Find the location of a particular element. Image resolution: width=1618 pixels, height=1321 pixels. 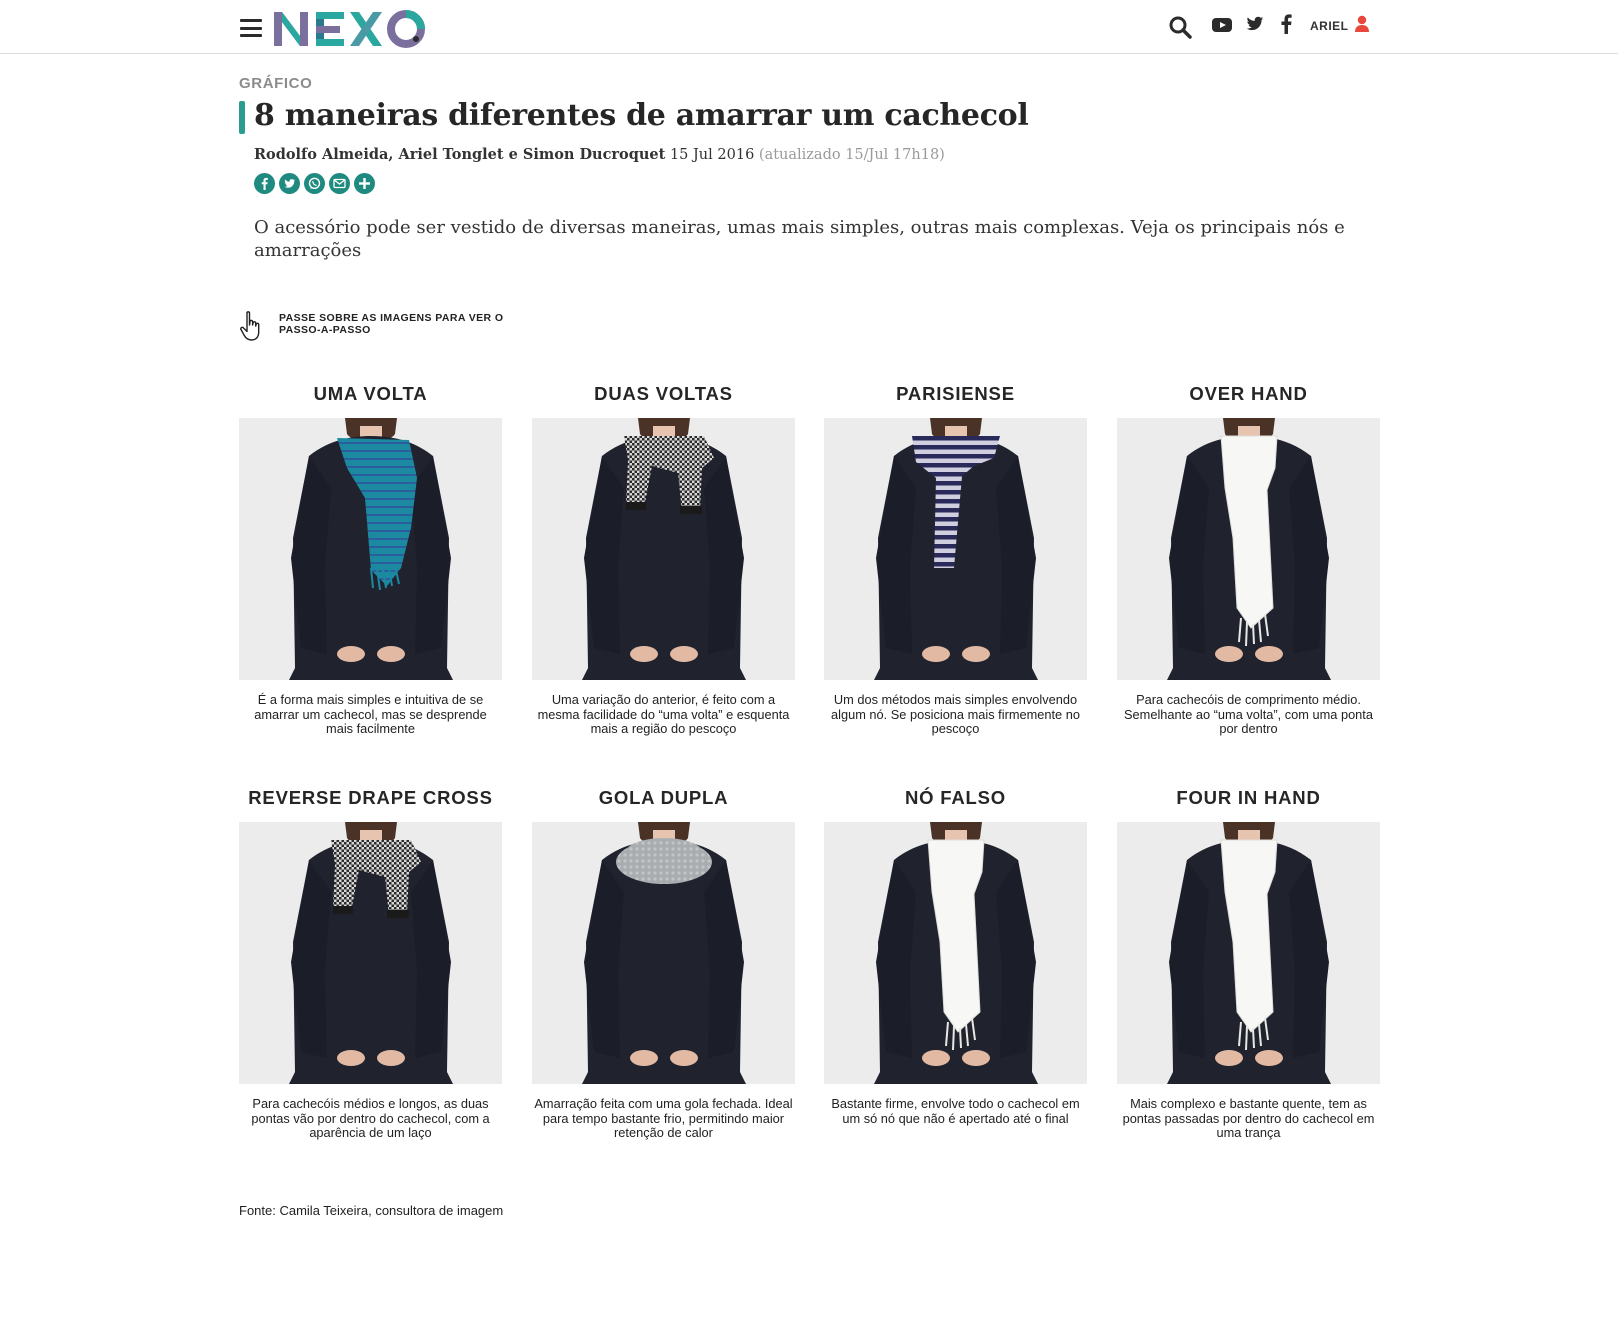

plus-icon is located at coordinates (364, 183).